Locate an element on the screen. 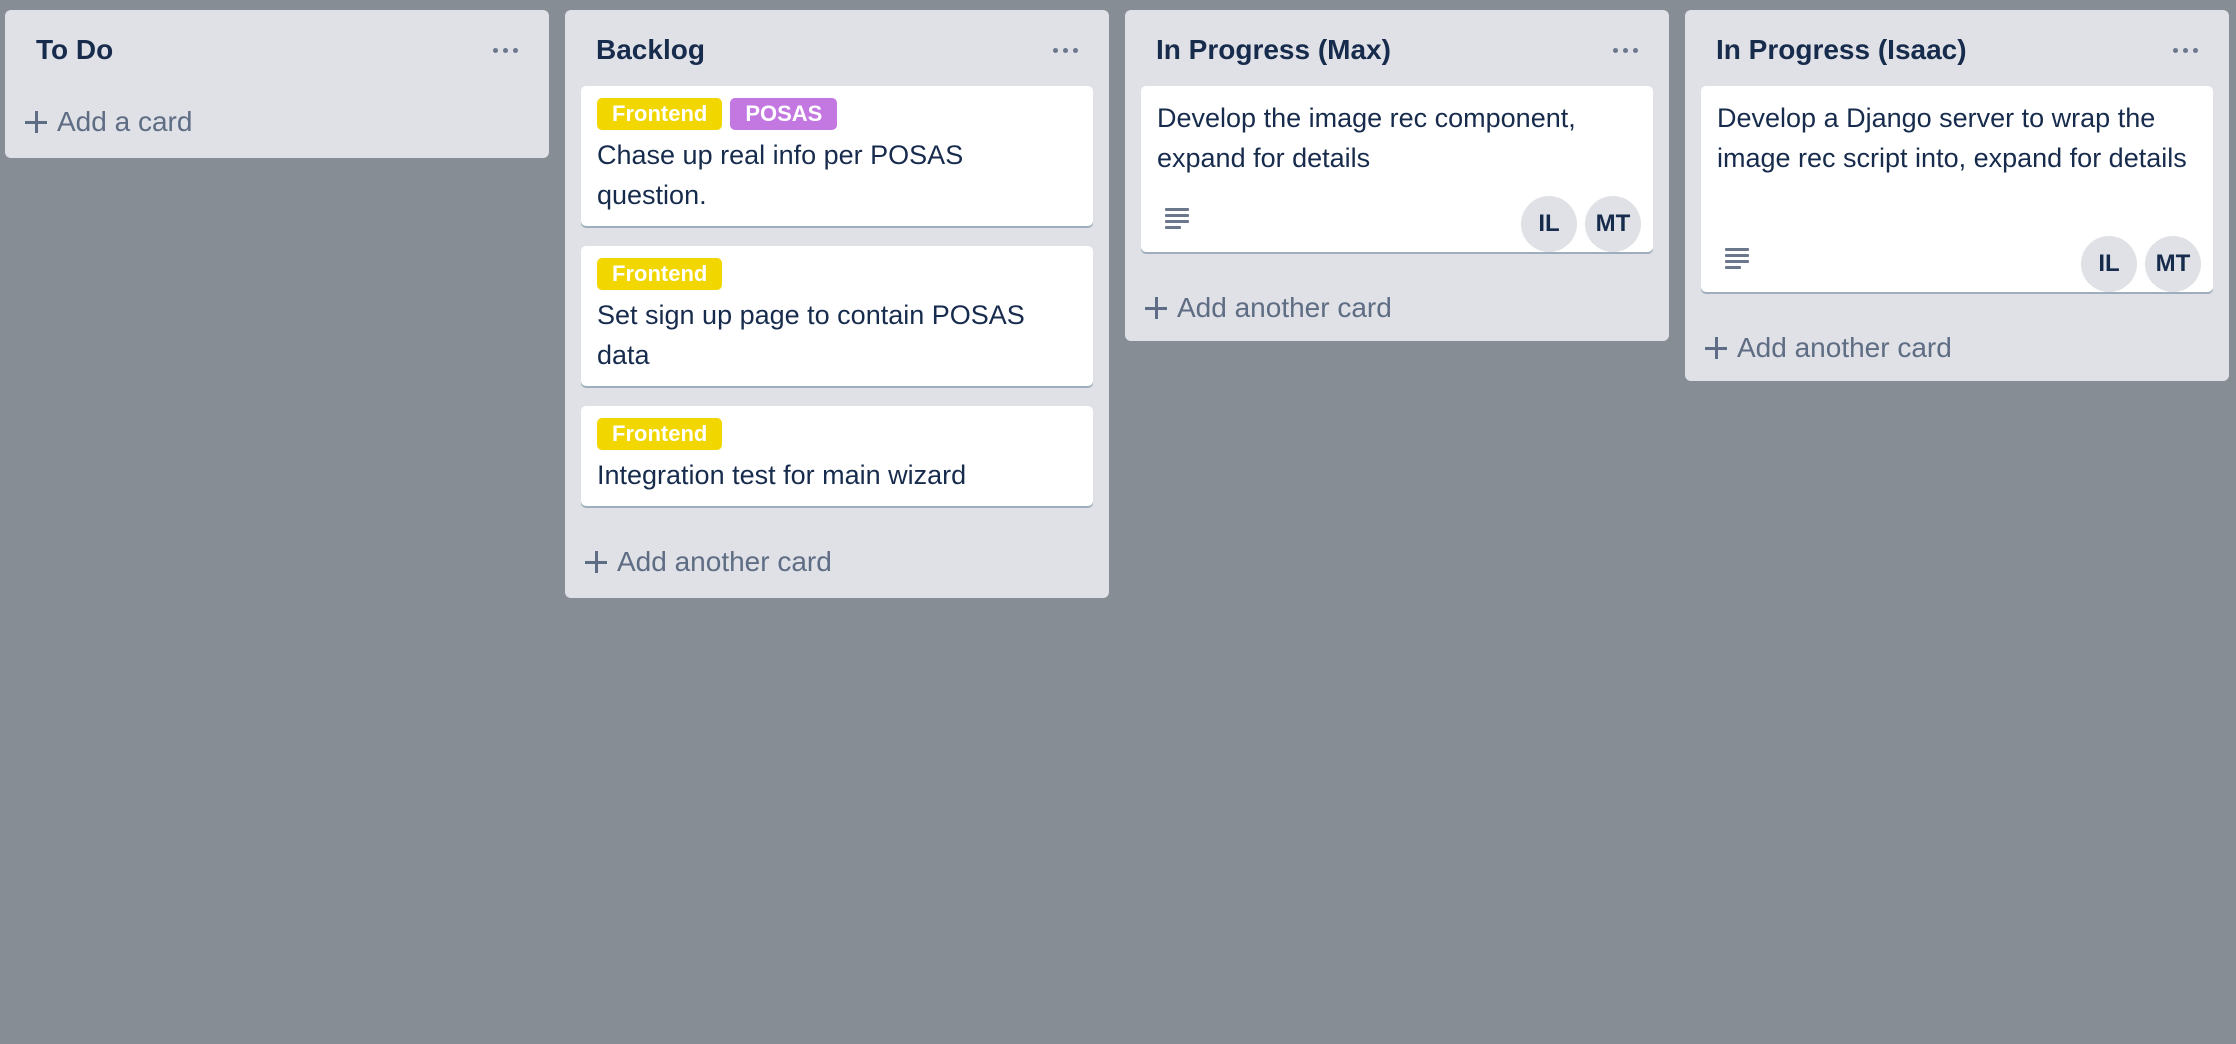 The height and width of the screenshot is (1044, 2236). list-to-do: To Do Add a card is located at coordinates (277, 84).